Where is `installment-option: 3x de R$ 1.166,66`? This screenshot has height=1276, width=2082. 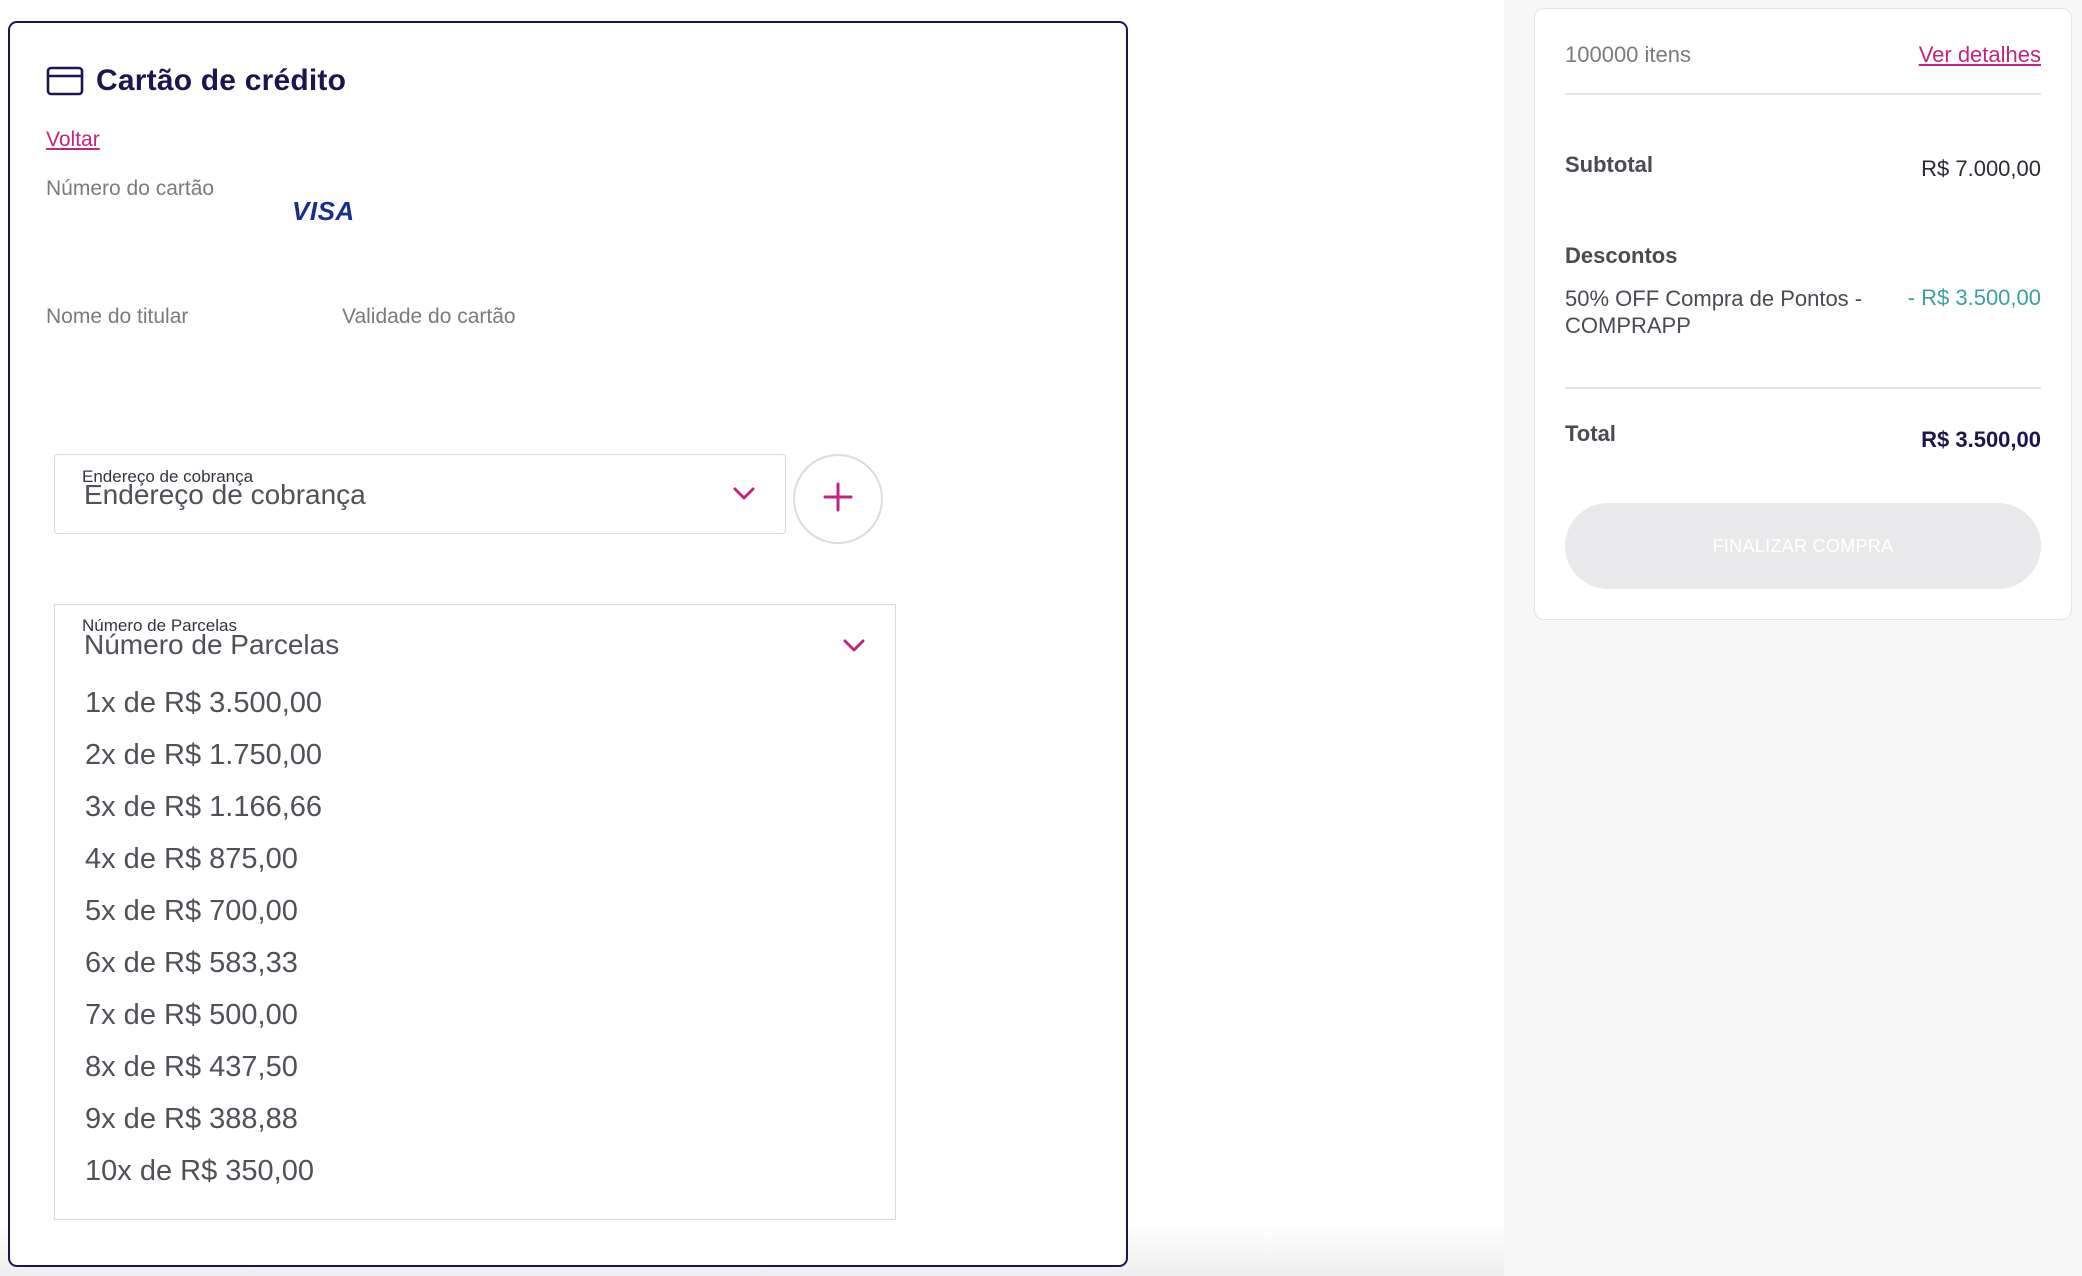
installment-option: 3x de R$ 1.166,66 is located at coordinates (475, 807).